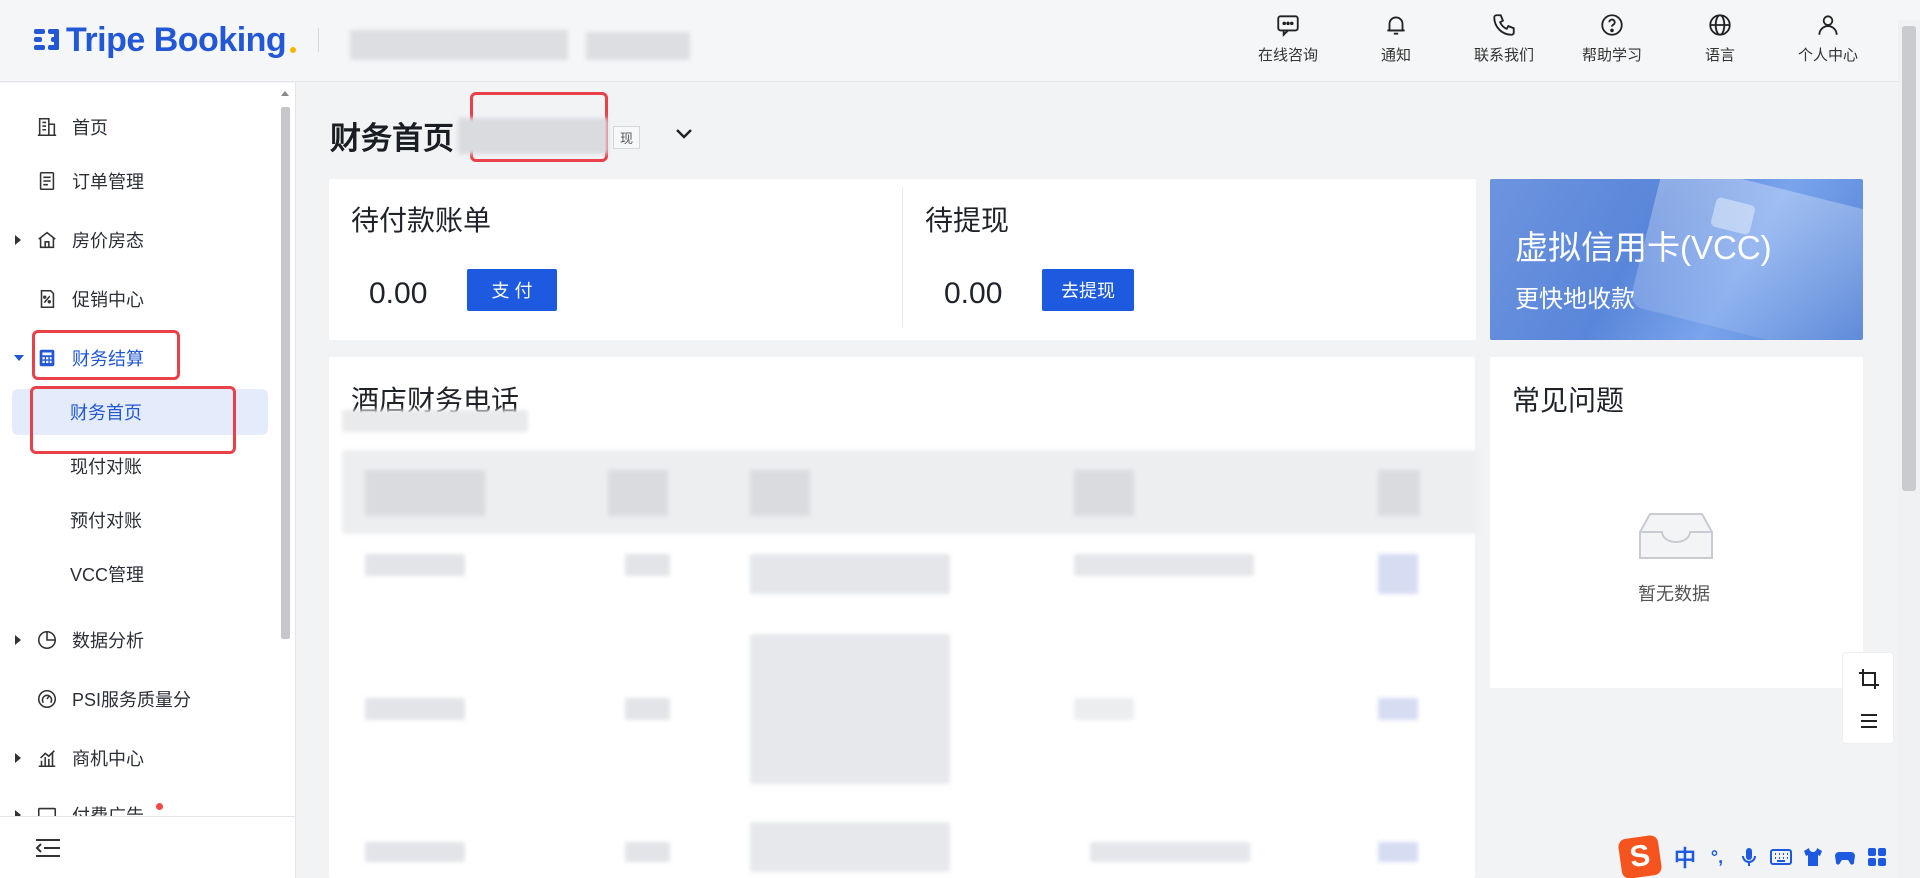 The image size is (1920, 878). I want to click on microphone-icon, so click(1749, 857).